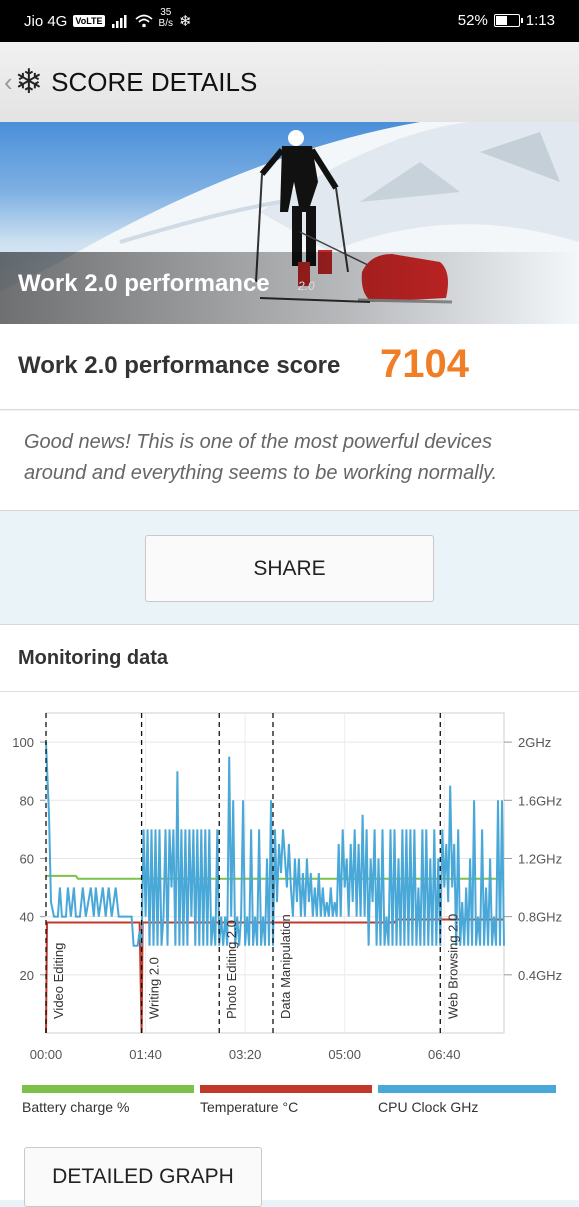 The height and width of the screenshot is (1207, 579). I want to click on y-right-tick-label: 0.8GHz, so click(540, 917).